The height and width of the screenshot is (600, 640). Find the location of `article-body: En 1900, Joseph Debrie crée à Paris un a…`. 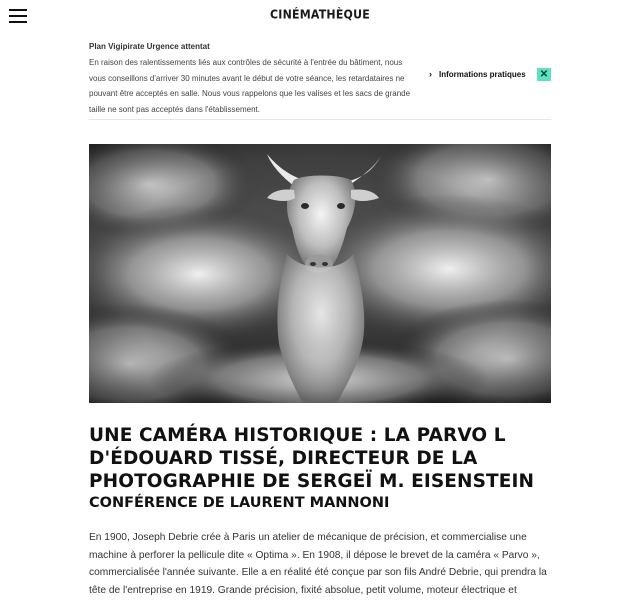

article-body: En 1900, Joseph Debrie crée à Paris un a… is located at coordinates (318, 564).